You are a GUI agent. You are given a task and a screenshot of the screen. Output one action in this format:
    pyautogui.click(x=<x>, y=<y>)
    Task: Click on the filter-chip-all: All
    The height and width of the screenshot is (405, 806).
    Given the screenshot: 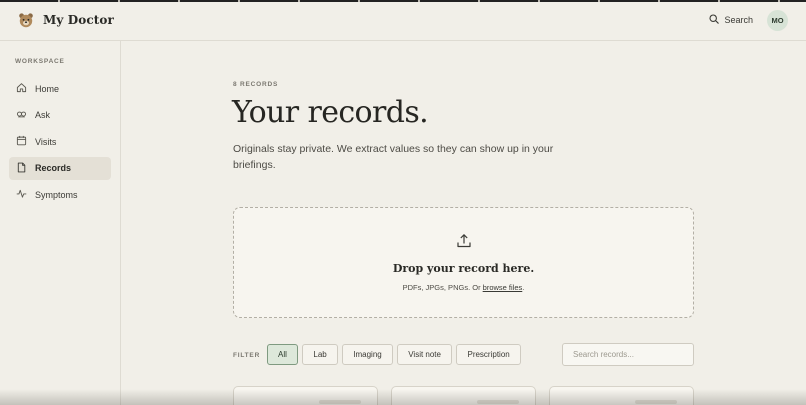 What is the action you would take?
    pyautogui.click(x=282, y=354)
    